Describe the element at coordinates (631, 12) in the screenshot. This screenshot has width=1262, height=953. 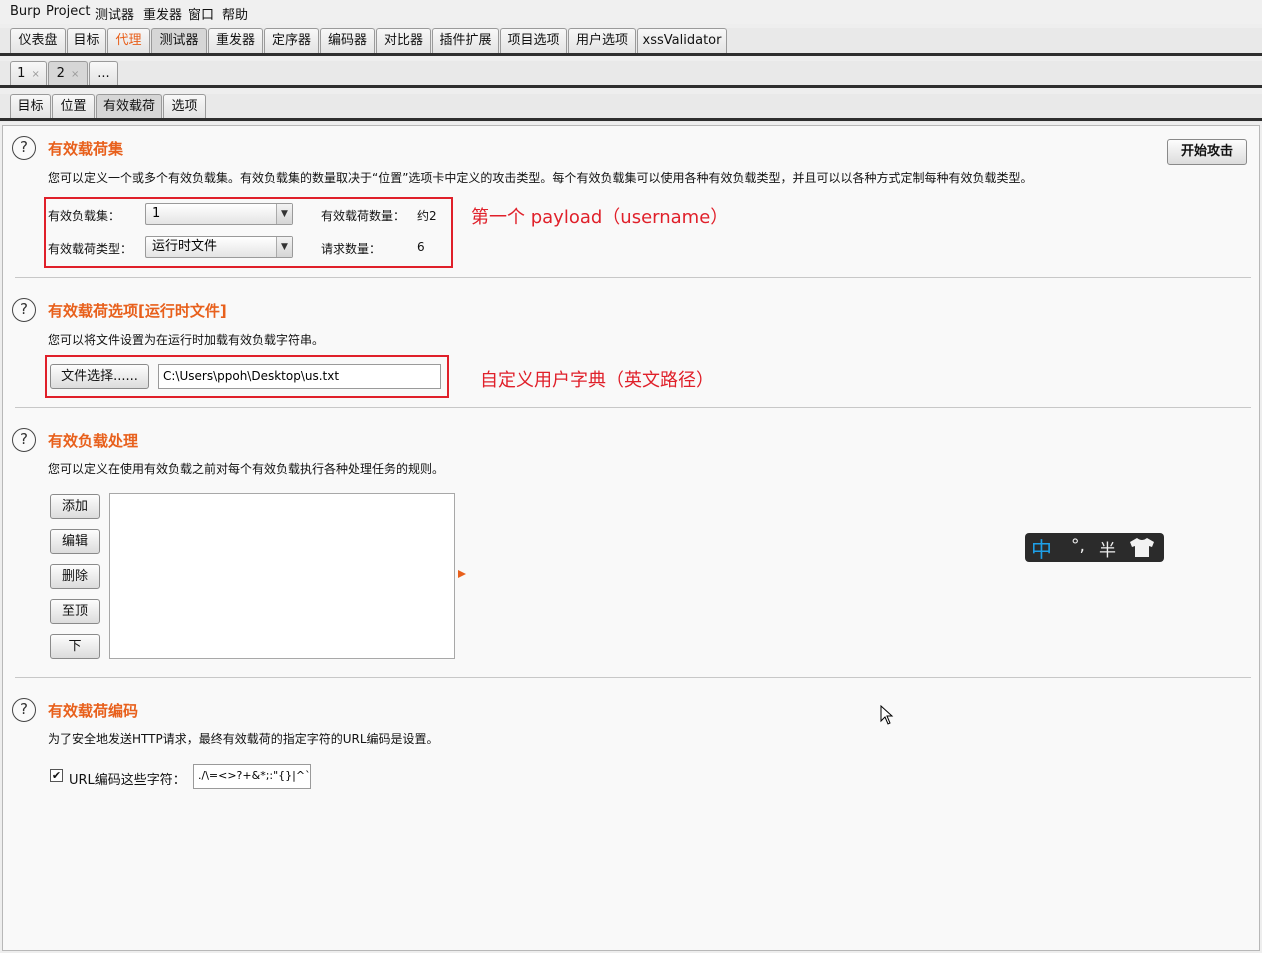
I see `menu-bar: Burp Project 测试器 重发器 窗口 帮助` at that location.